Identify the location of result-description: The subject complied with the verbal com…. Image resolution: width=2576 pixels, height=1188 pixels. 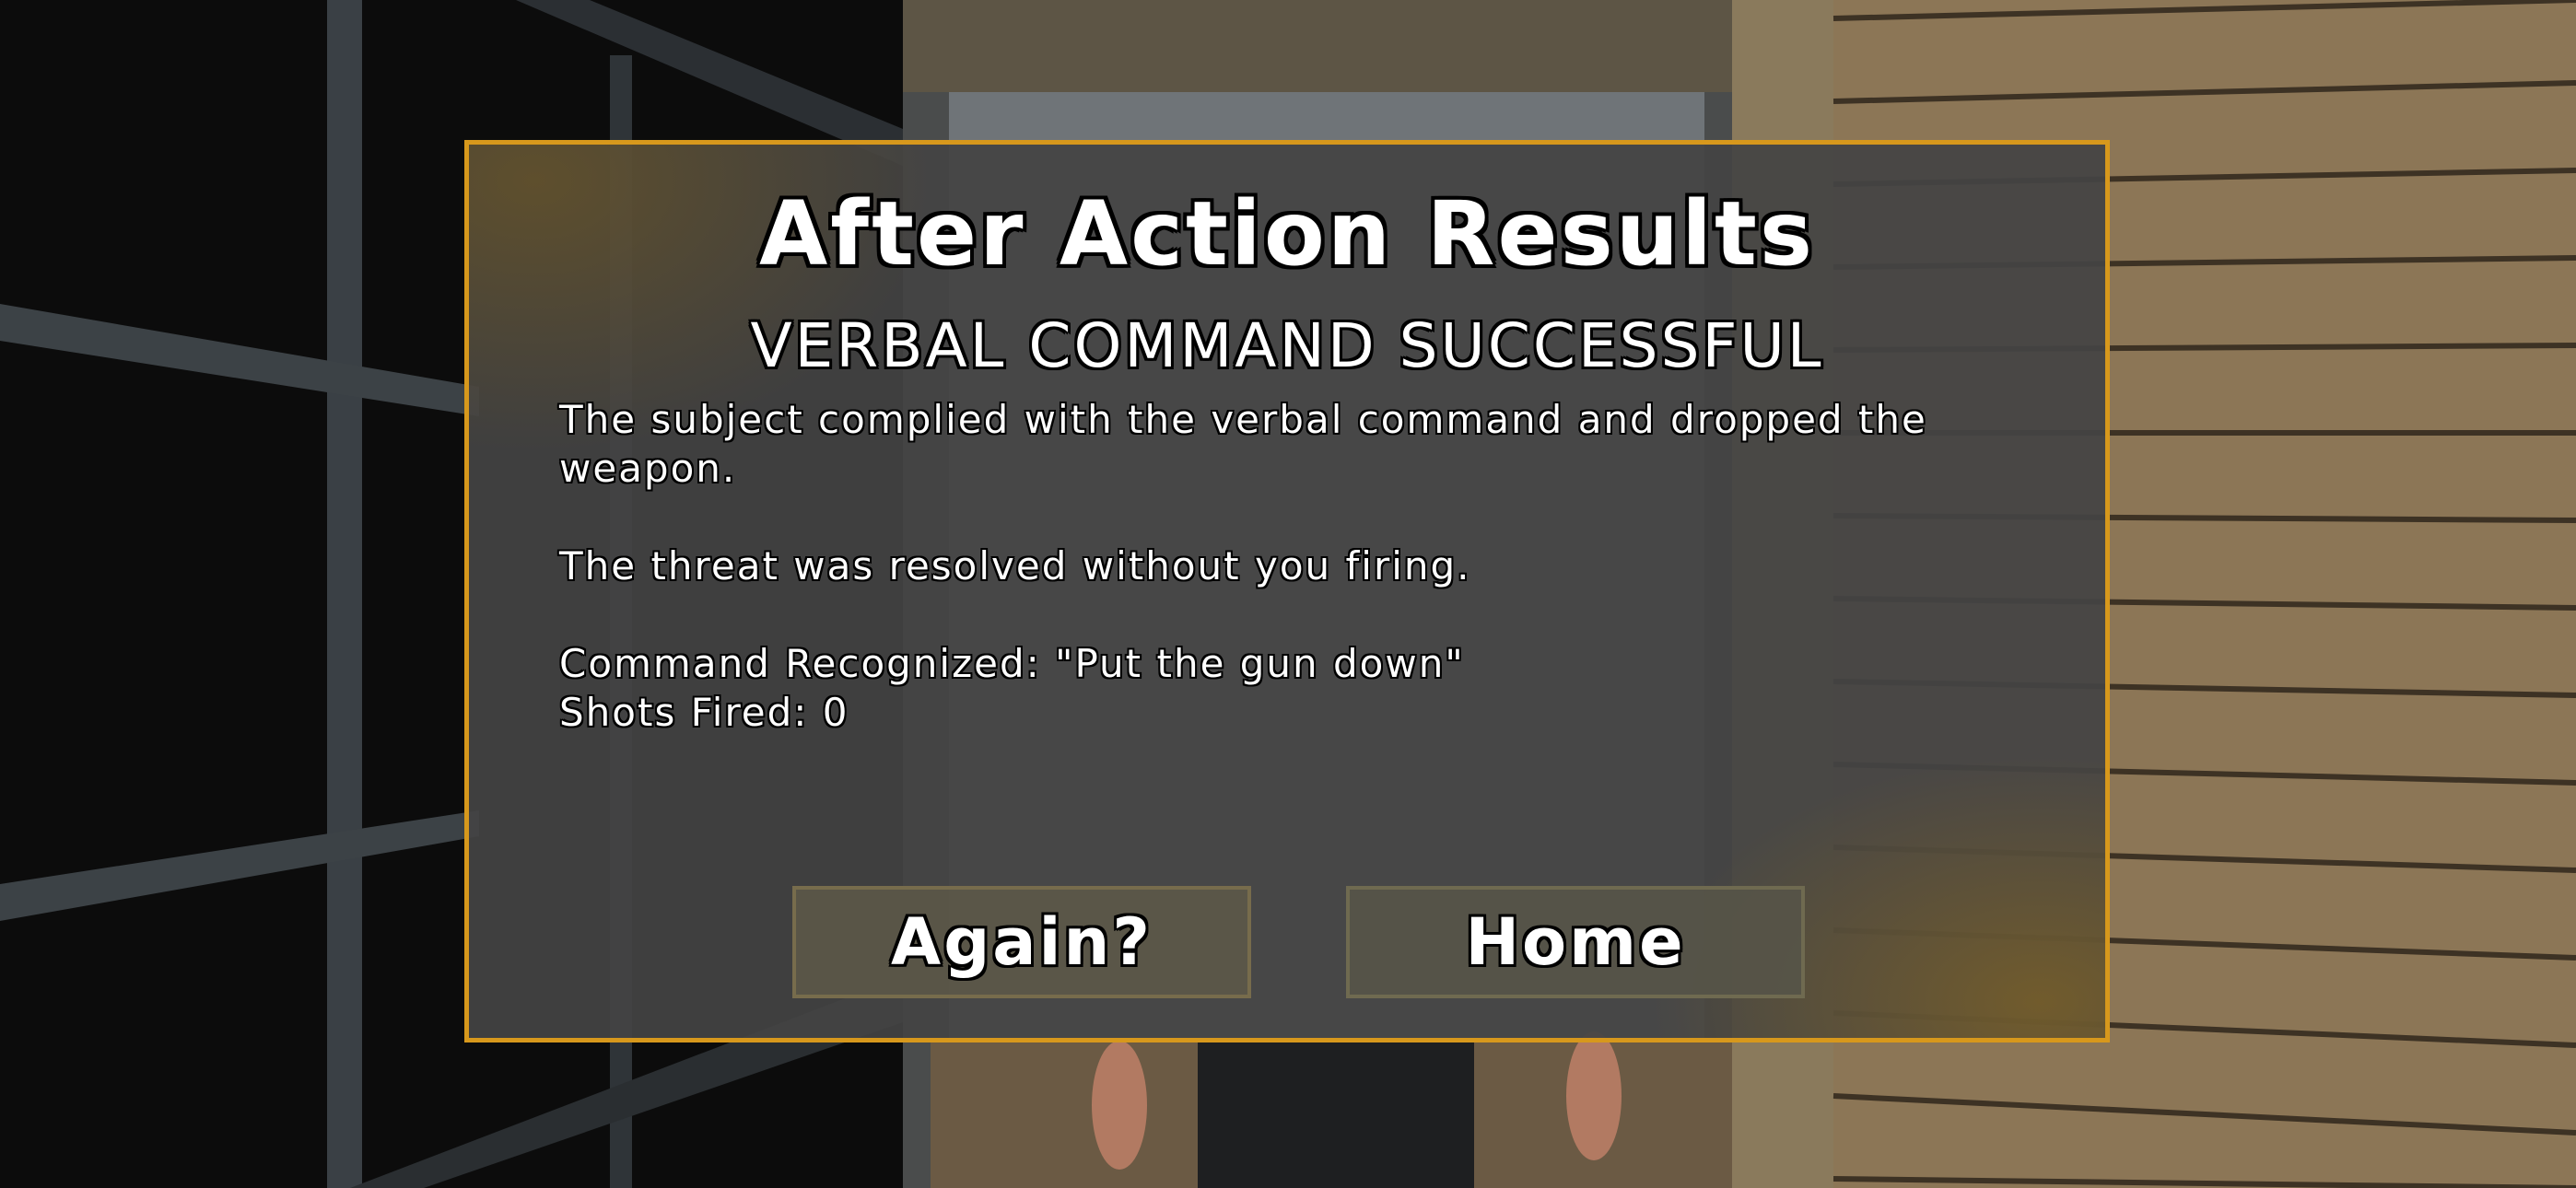
(1243, 444).